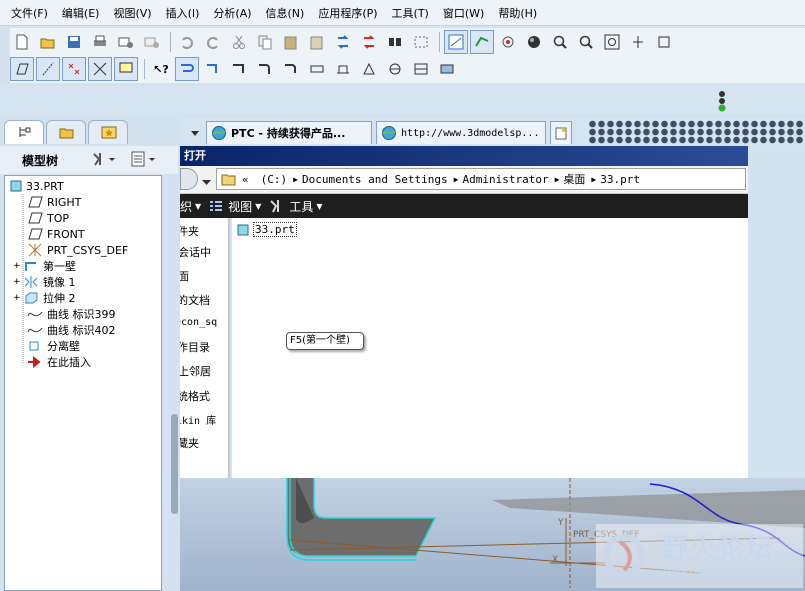 This screenshot has width=805, height=591. I want to click on cut-icon, so click(239, 42).